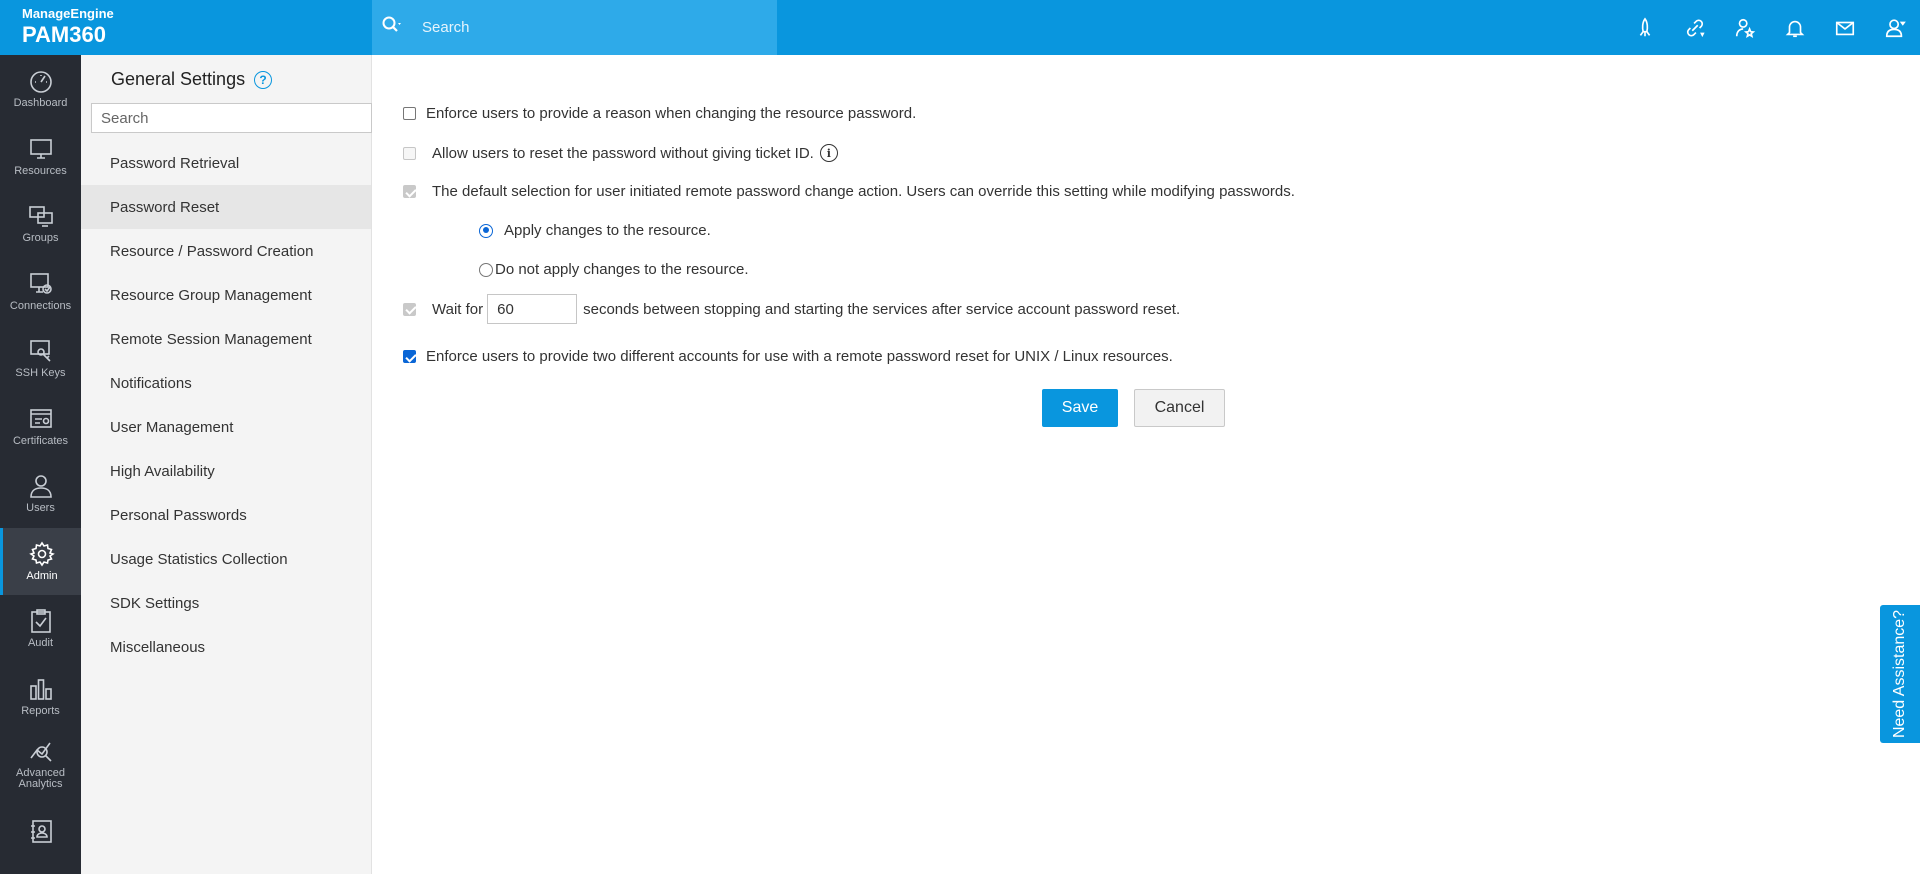 This screenshot has width=1920, height=874. I want to click on sidebar-item-resource-group-management: Resource Group Management, so click(226, 295).